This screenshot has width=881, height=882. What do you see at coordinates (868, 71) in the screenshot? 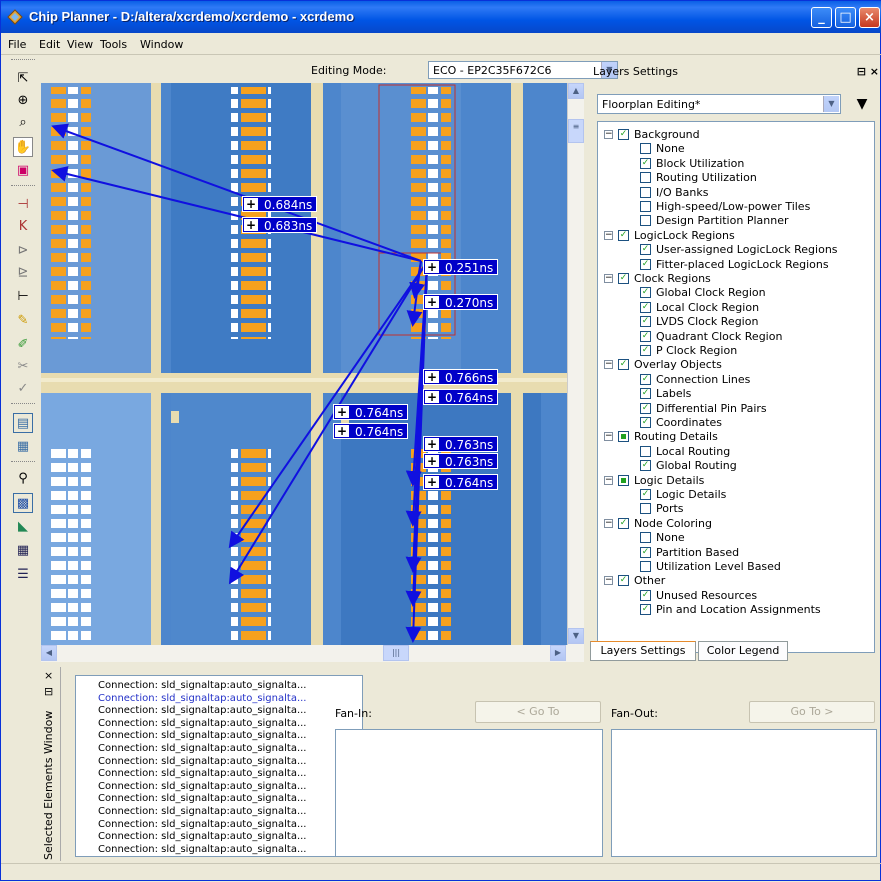
I see `pin-icon: ⊟ ×` at bounding box center [868, 71].